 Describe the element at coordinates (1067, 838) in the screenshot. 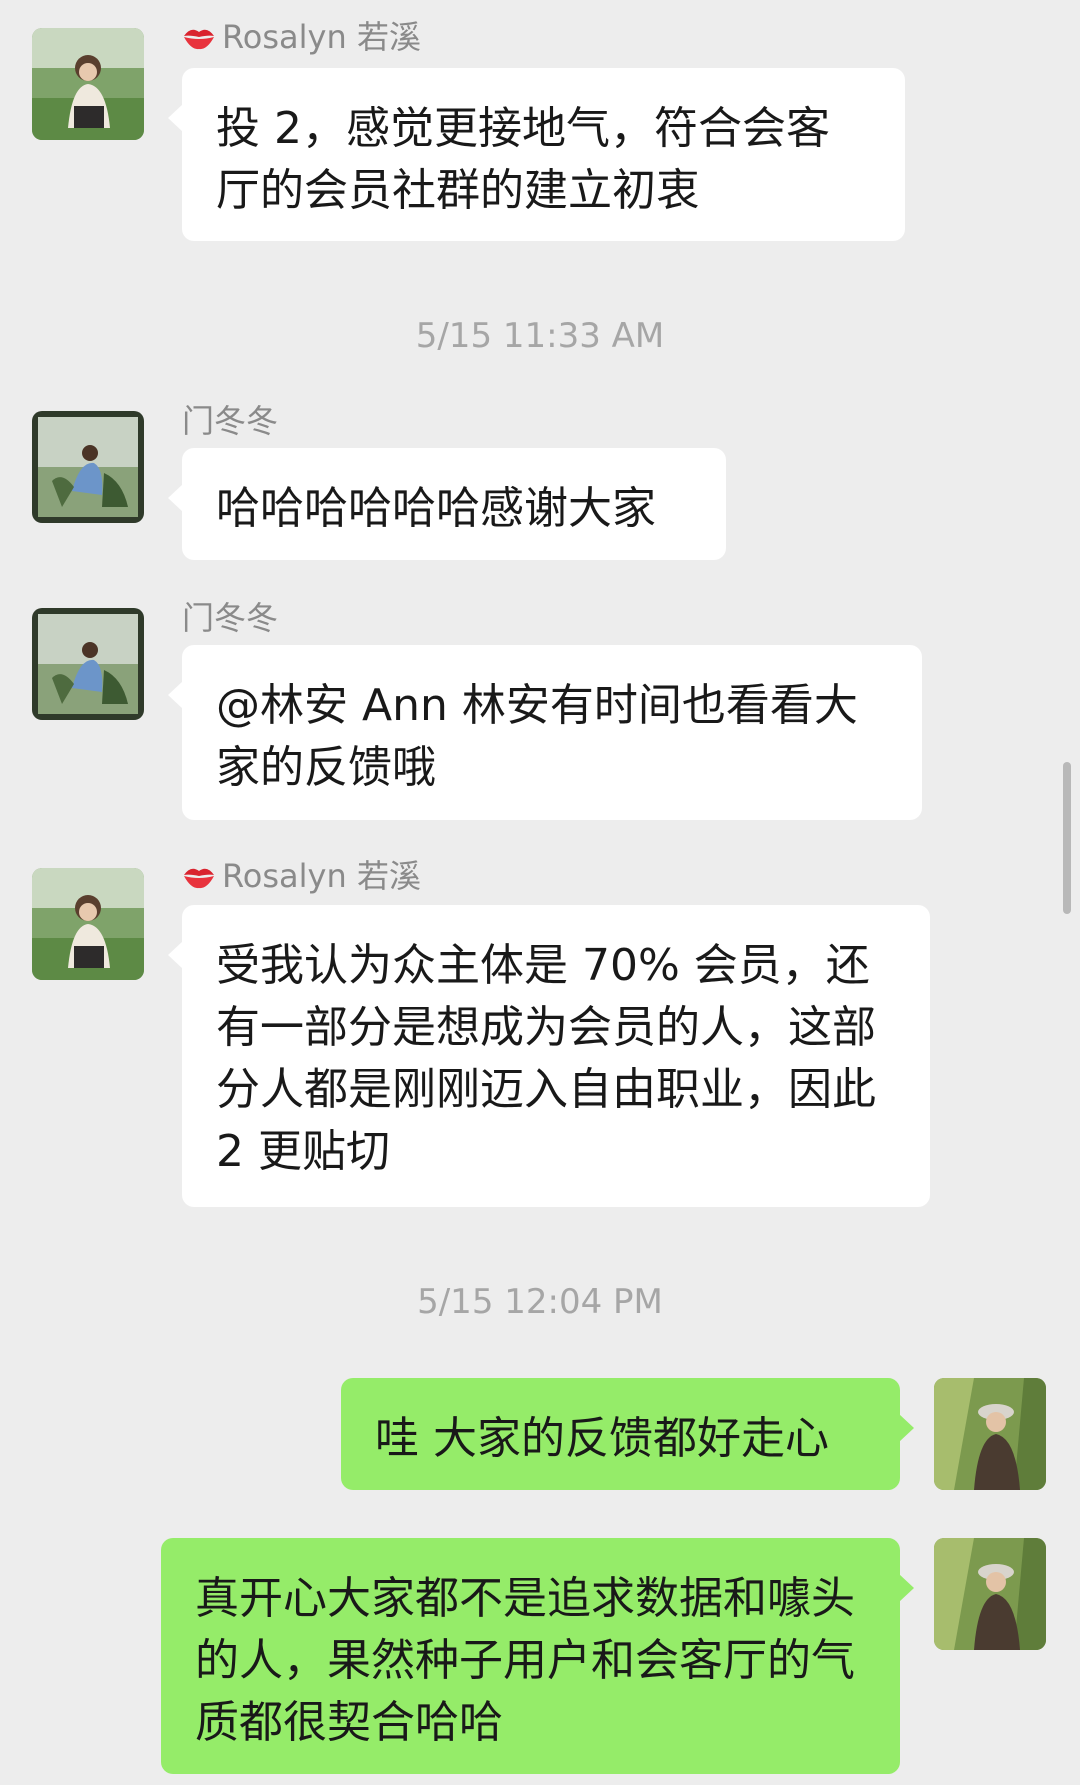

I see `scrollbar` at that location.